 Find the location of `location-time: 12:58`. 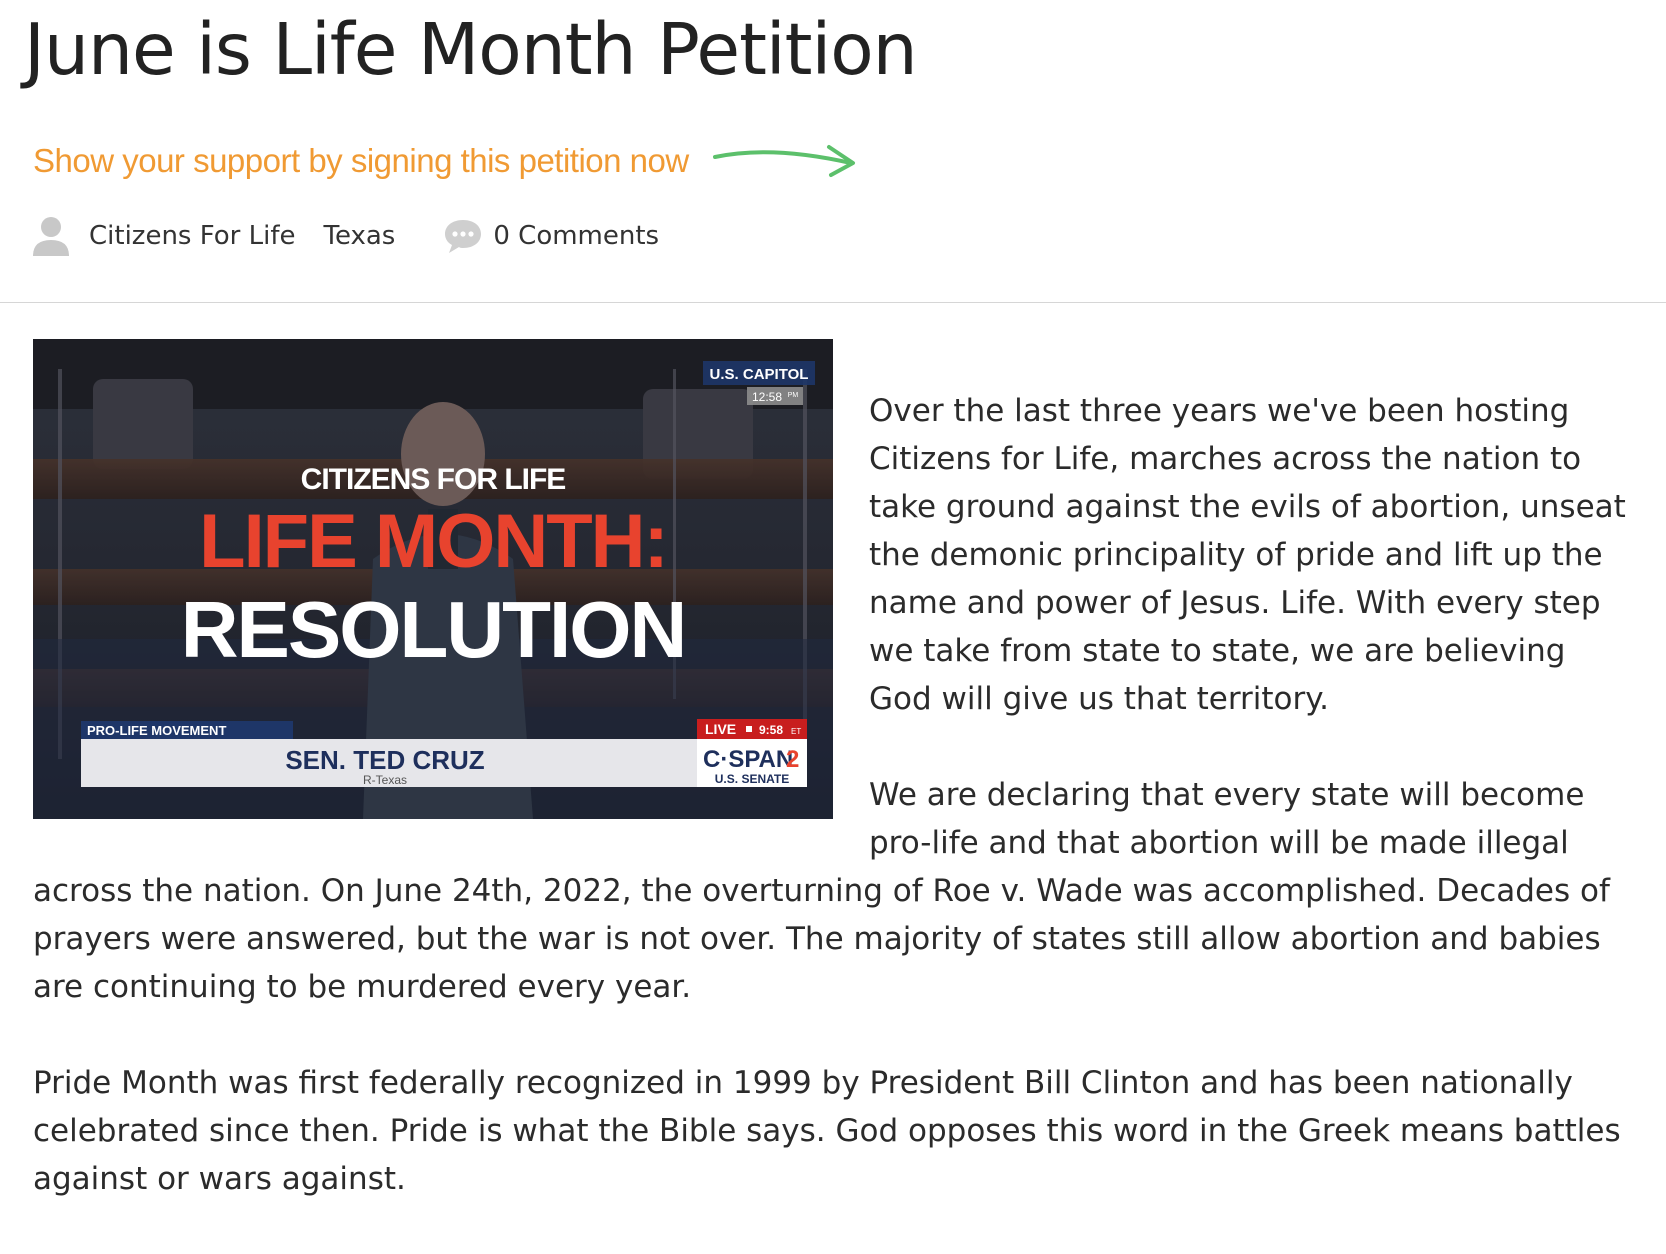

location-time: 12:58 is located at coordinates (767, 397).